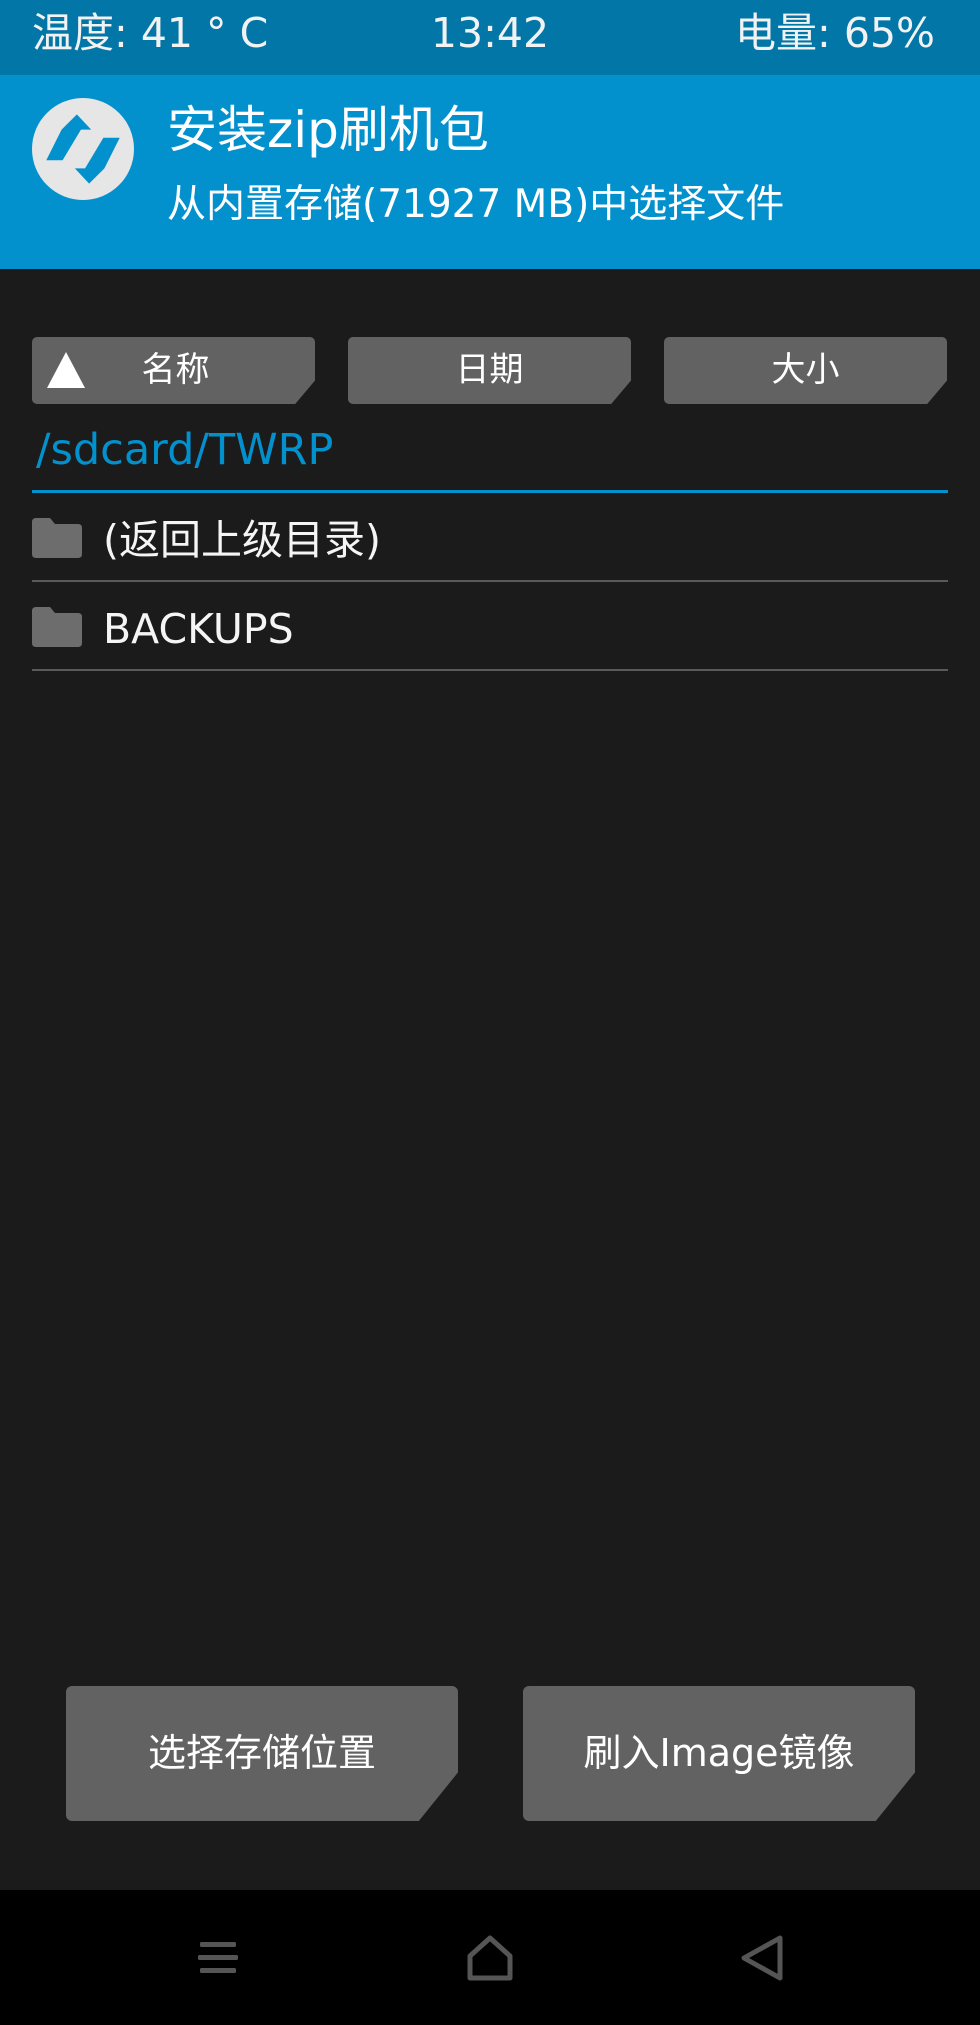 This screenshot has height=2025, width=980. I want to click on sort-by-name-label: 名称, so click(175, 370).